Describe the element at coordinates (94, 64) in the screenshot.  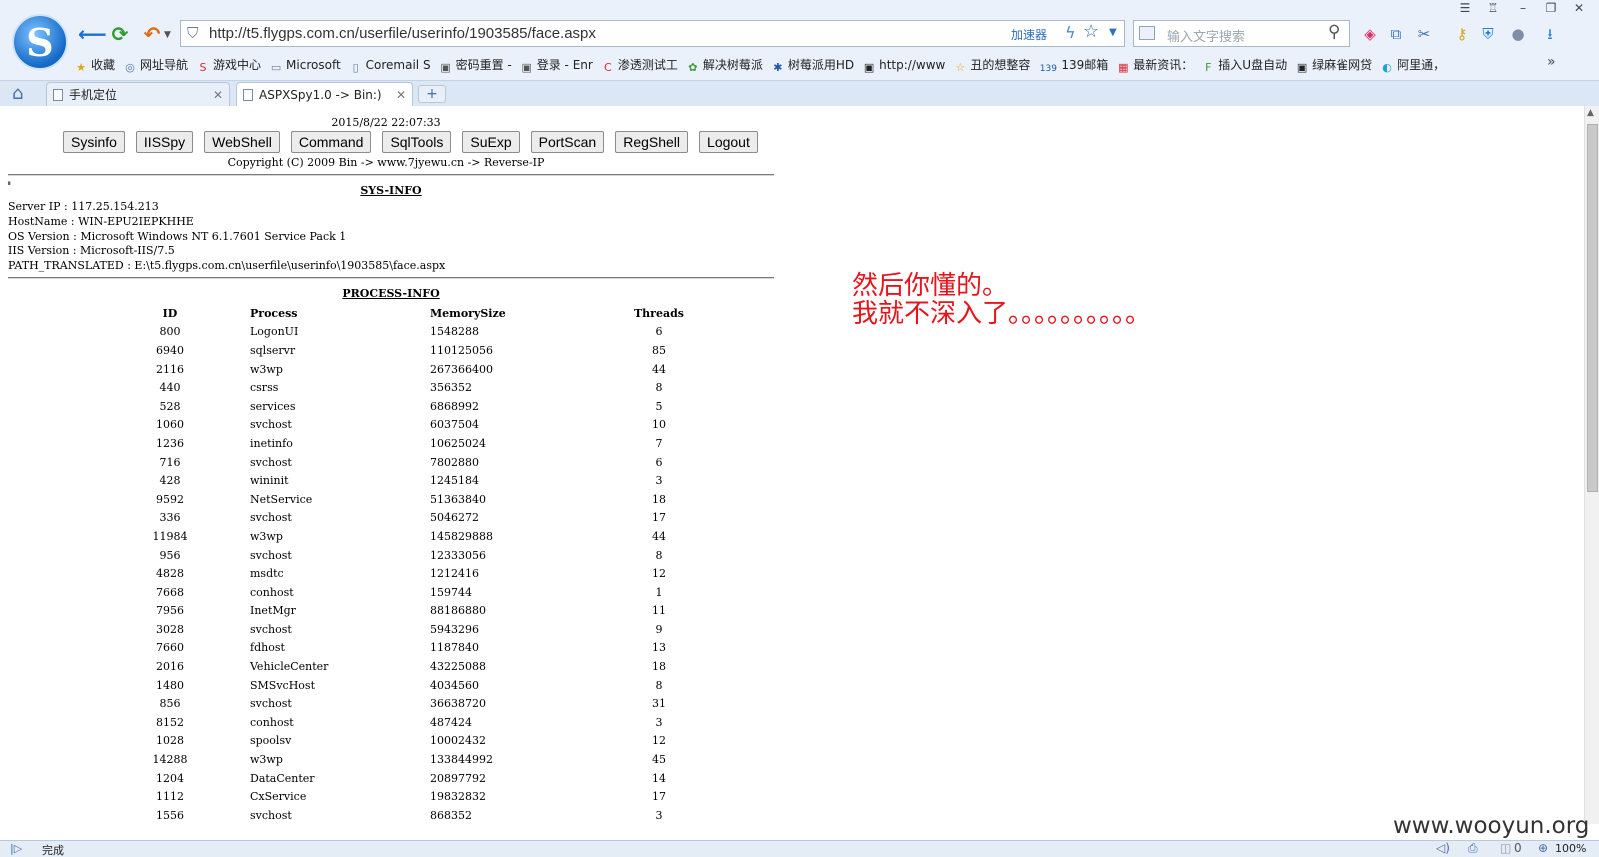
I see `bookmark-item: ★ 收藏` at that location.